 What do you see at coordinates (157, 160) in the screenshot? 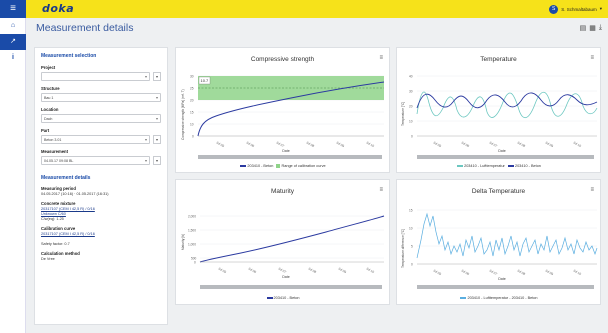
I see `measurement-dropdown-button: ▾` at bounding box center [157, 160].